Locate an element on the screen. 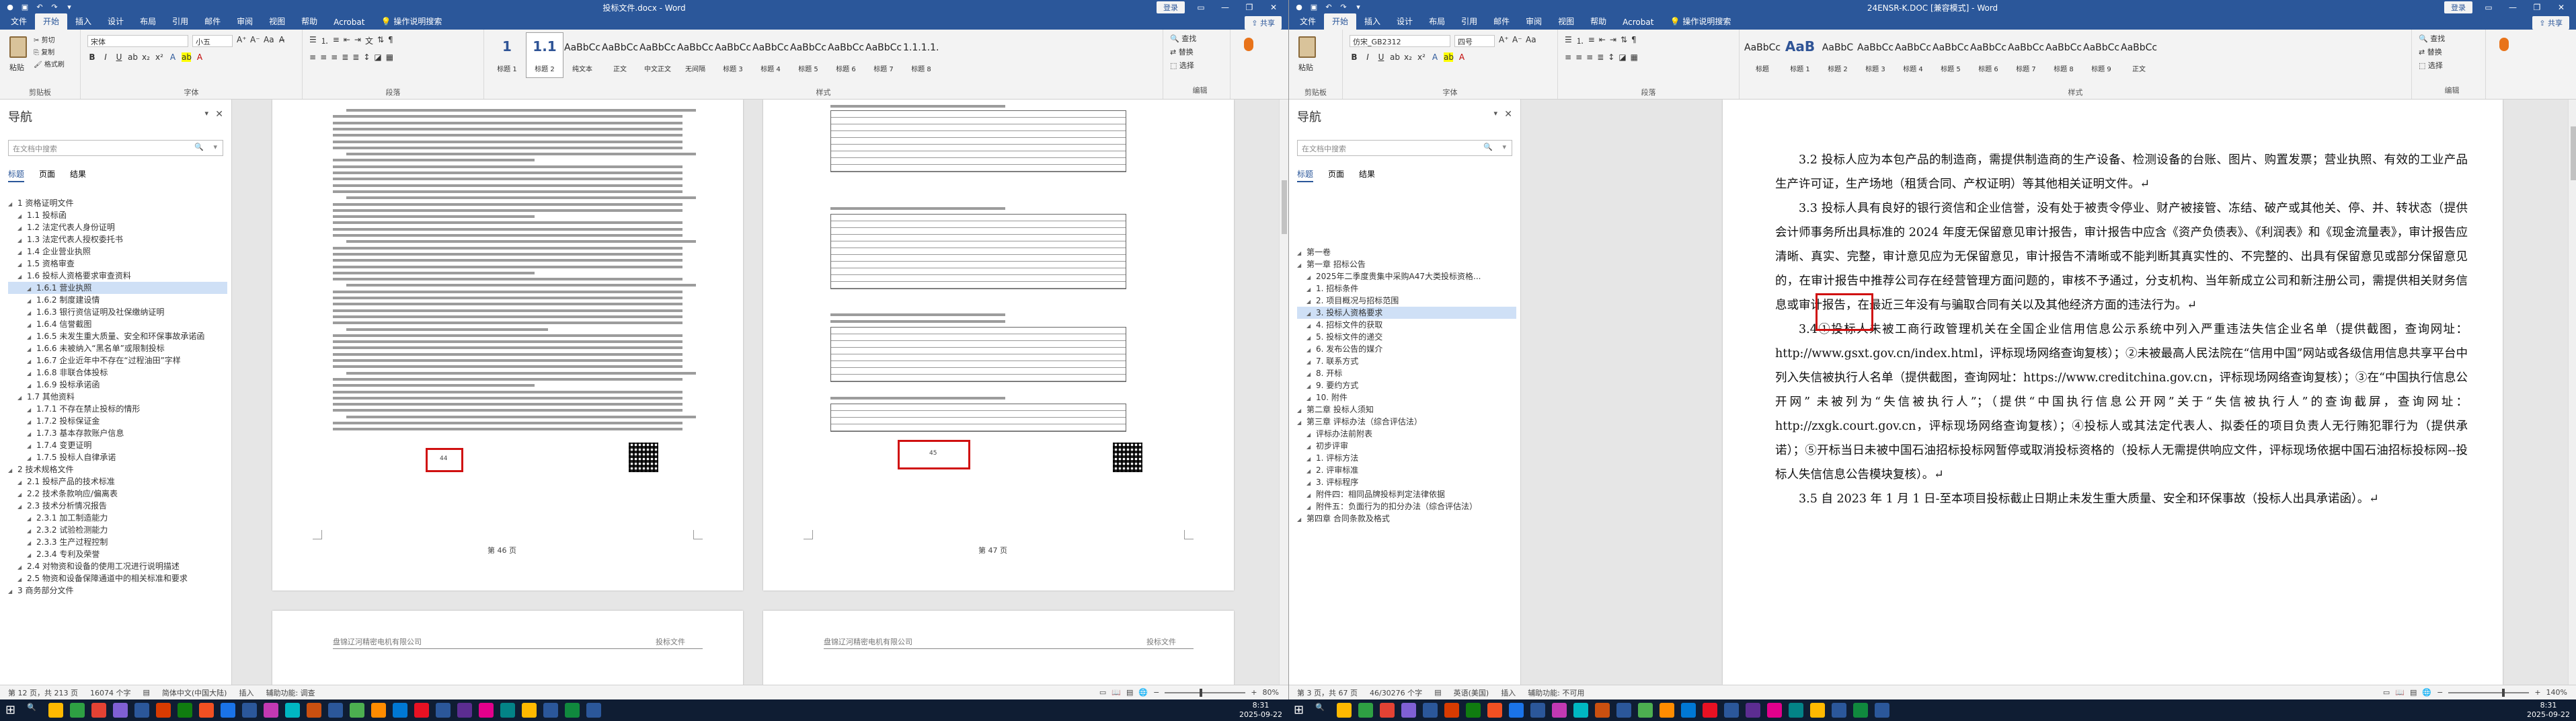 The width and height of the screenshot is (2576, 721). nav-heading-item: ◢ 2.3.3 生产过程控制 is located at coordinates (118, 542).